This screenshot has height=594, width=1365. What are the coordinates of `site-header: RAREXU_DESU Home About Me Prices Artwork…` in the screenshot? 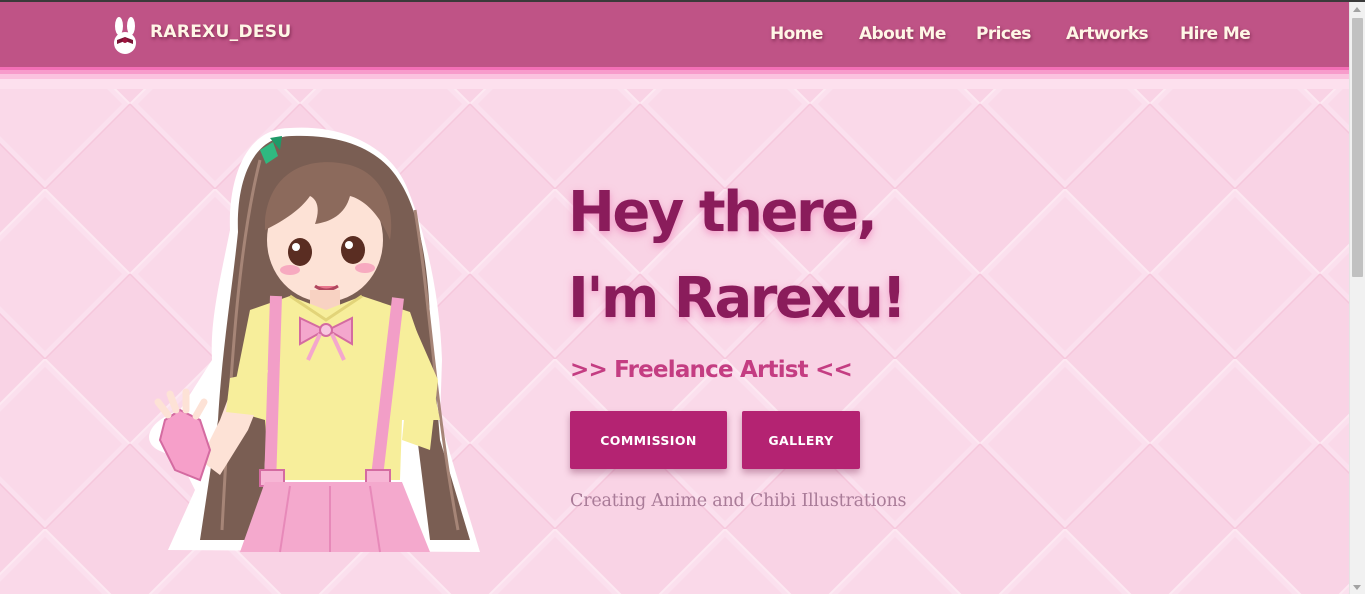 It's located at (674, 34).